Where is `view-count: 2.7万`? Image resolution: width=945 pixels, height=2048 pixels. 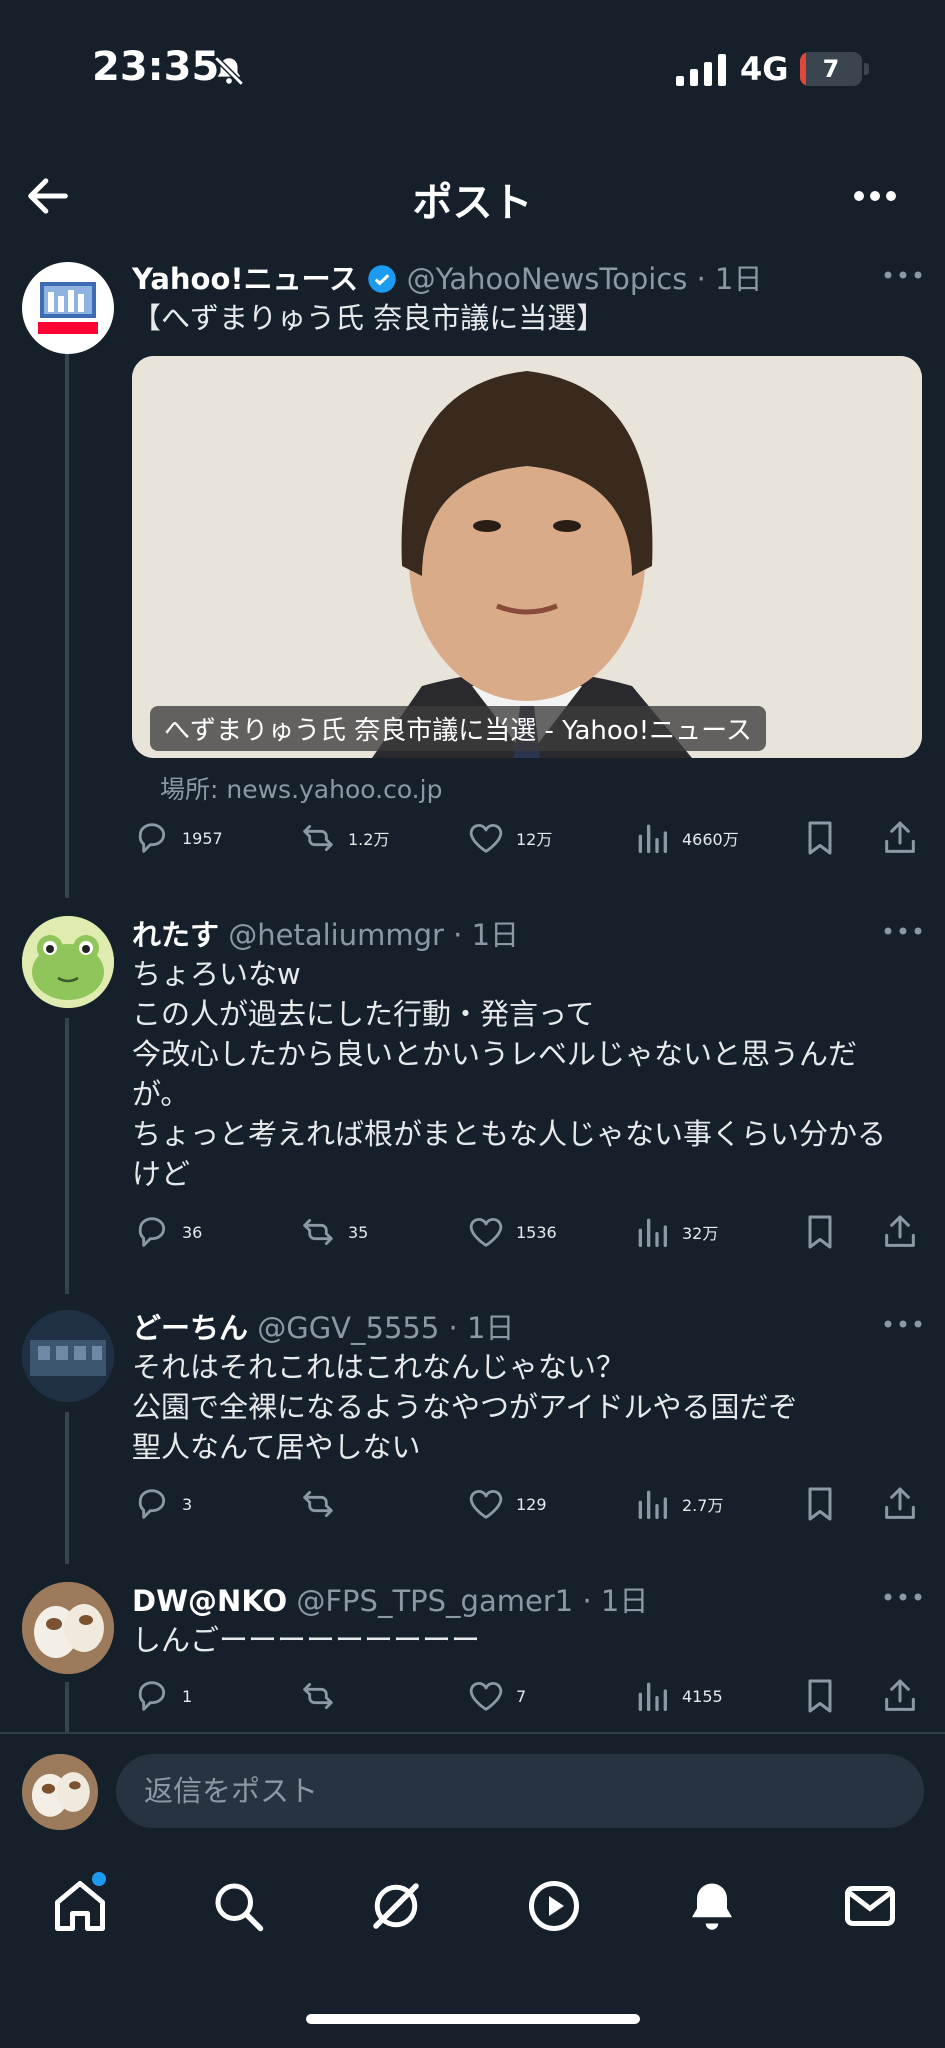 view-count: 2.7万 is located at coordinates (703, 1505).